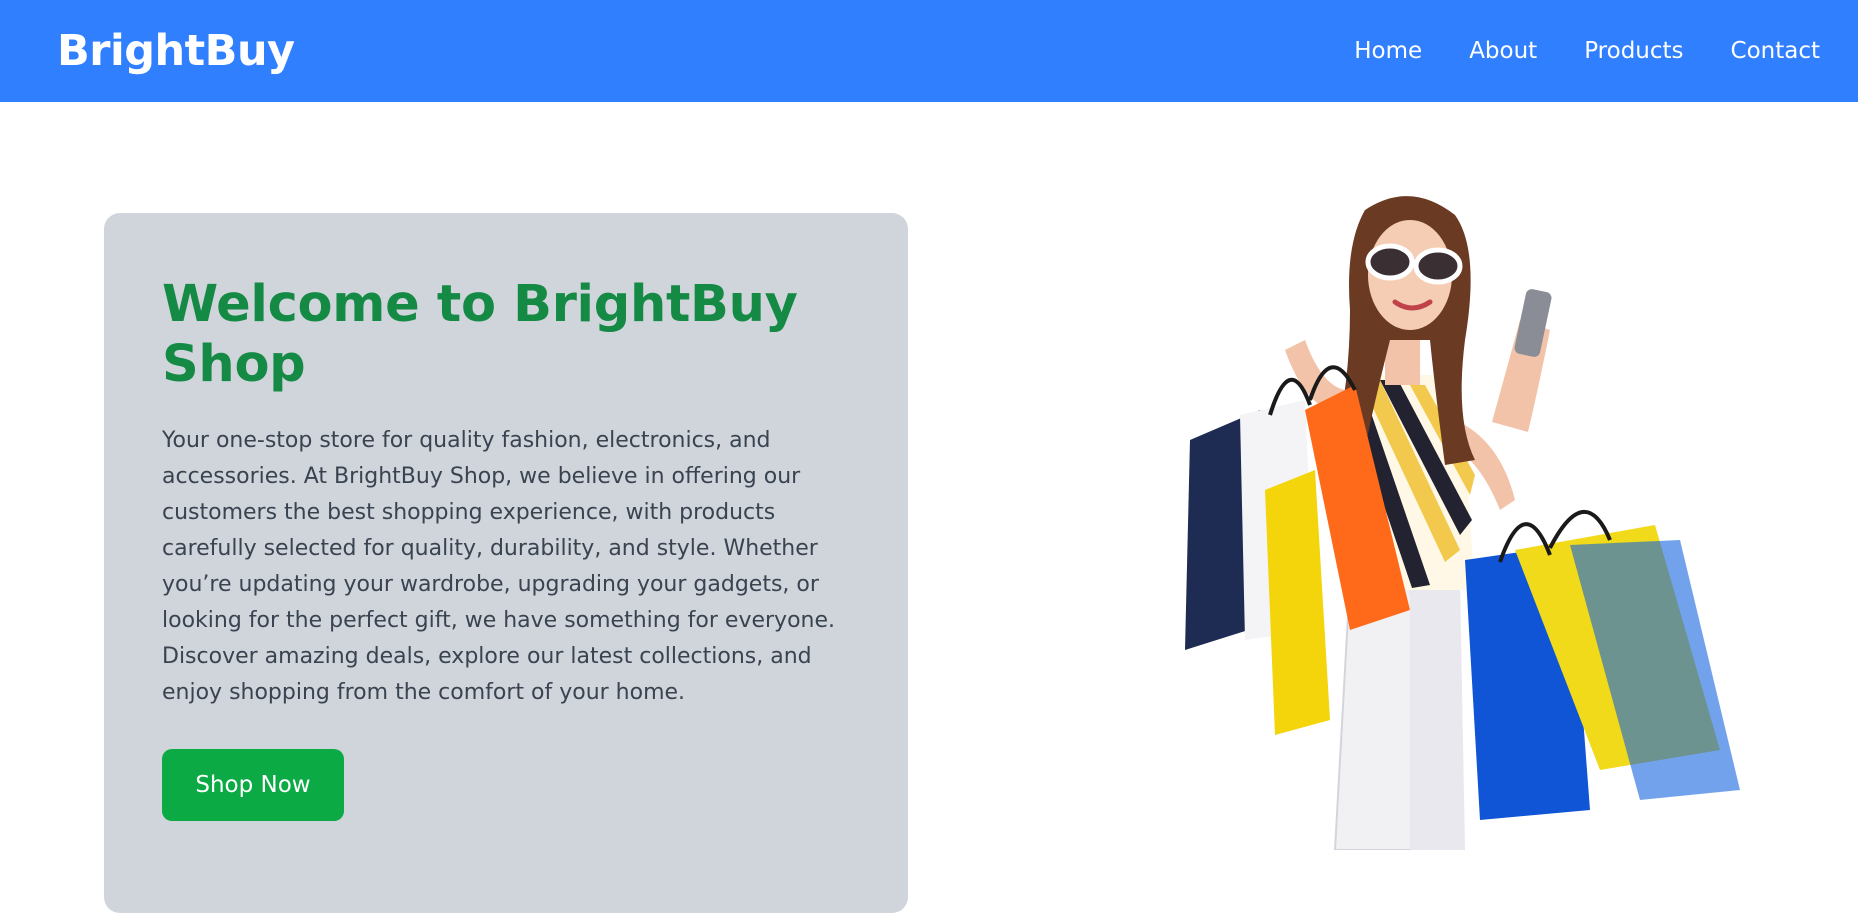  I want to click on main-nav: Home About Products Contact, so click(1563, 51).